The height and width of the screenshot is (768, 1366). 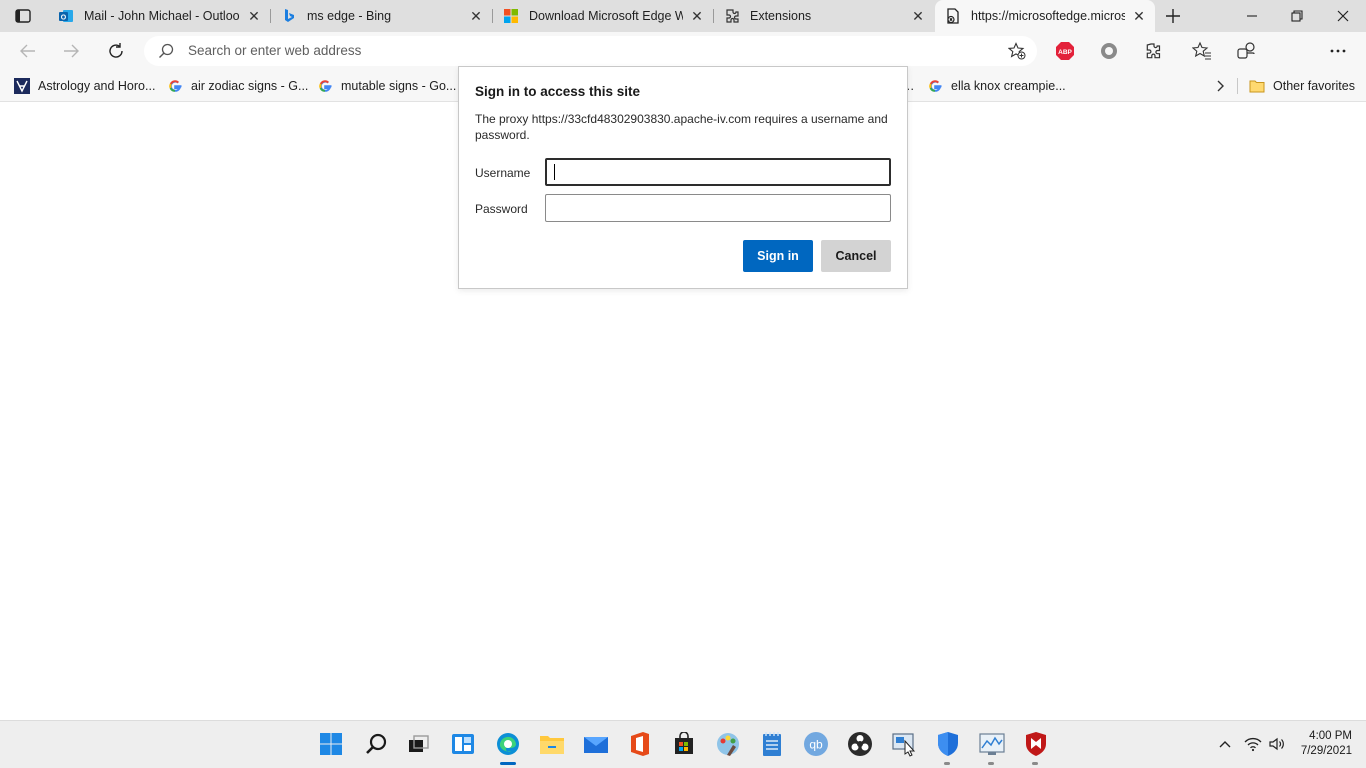 What do you see at coordinates (778, 256) in the screenshot?
I see `sign-in-button: Sign in` at bounding box center [778, 256].